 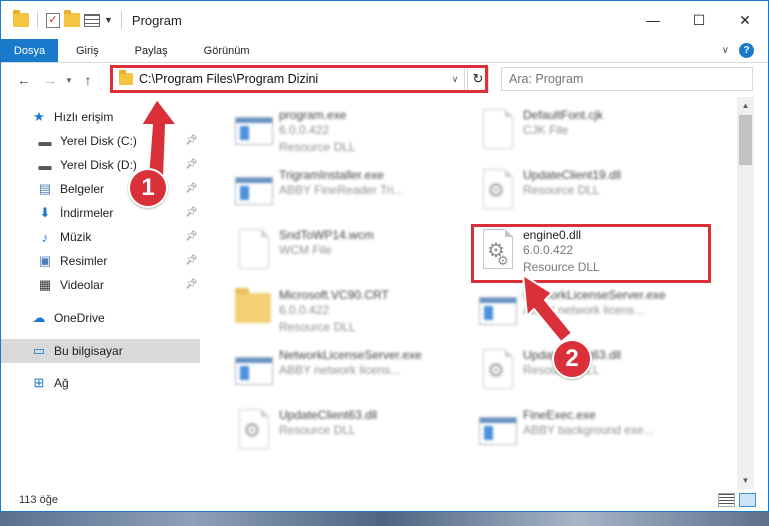 I want to click on sidebar-item-local-disk-c: ▬ Yerel Disk (C:) 📌︎, so click(x=100, y=141).